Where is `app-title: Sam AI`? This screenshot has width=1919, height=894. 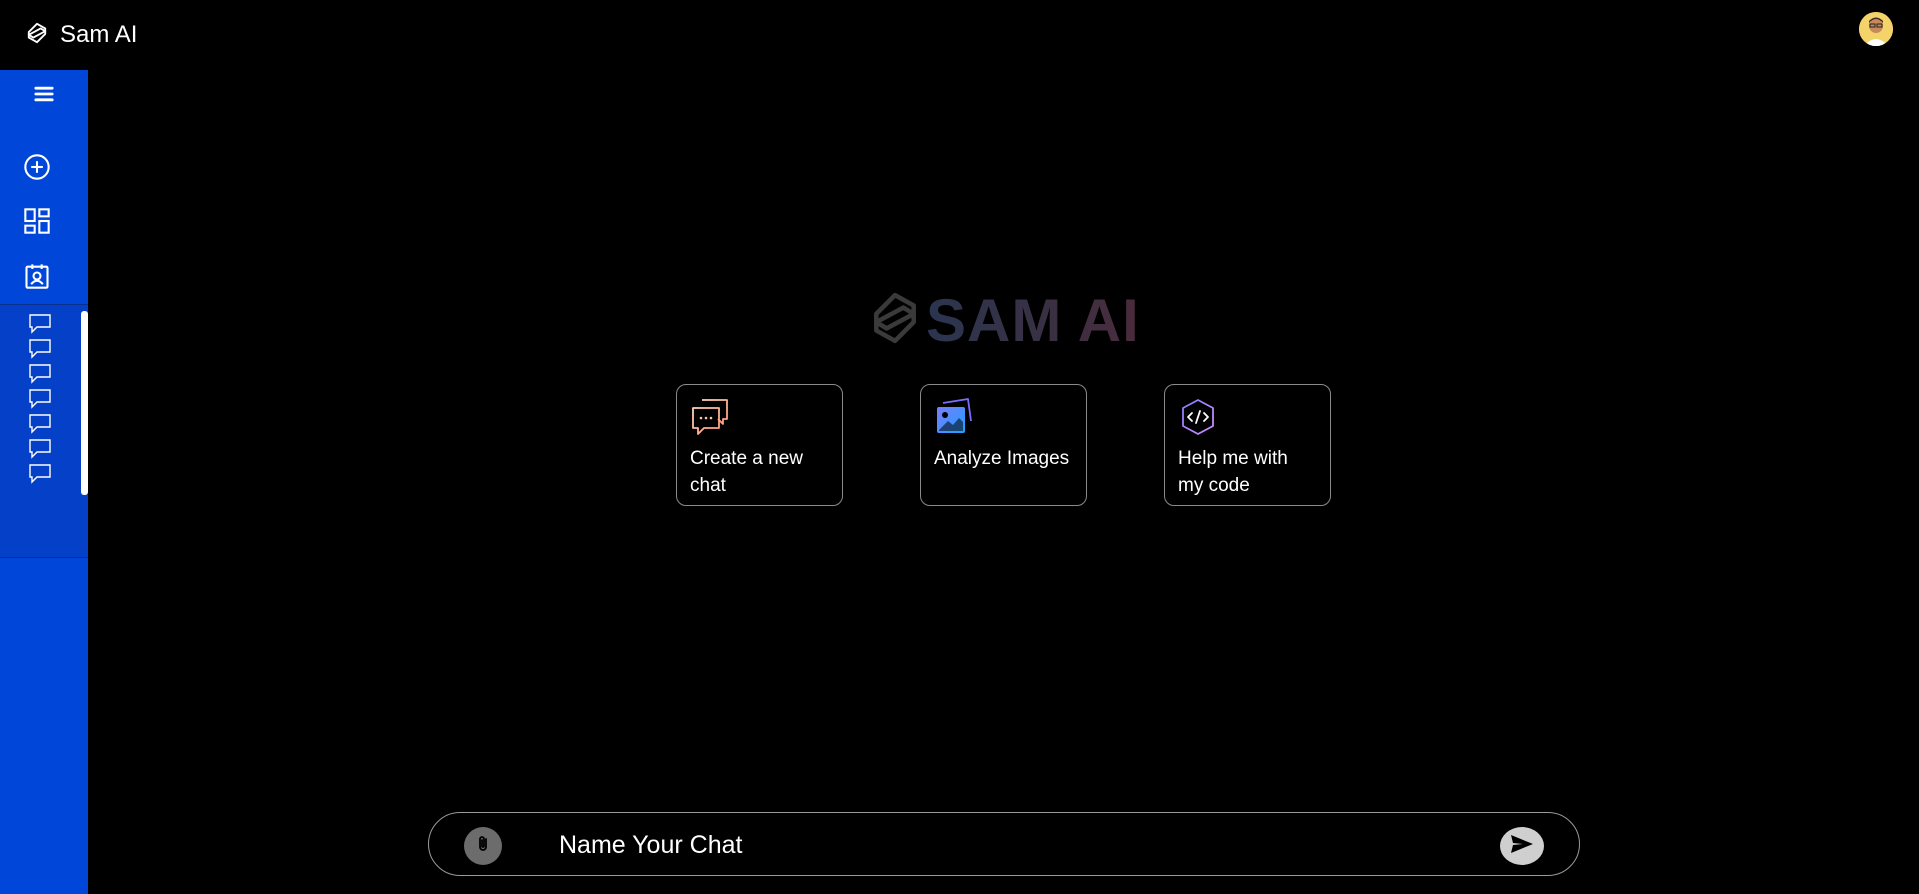 app-title: Sam AI is located at coordinates (99, 34).